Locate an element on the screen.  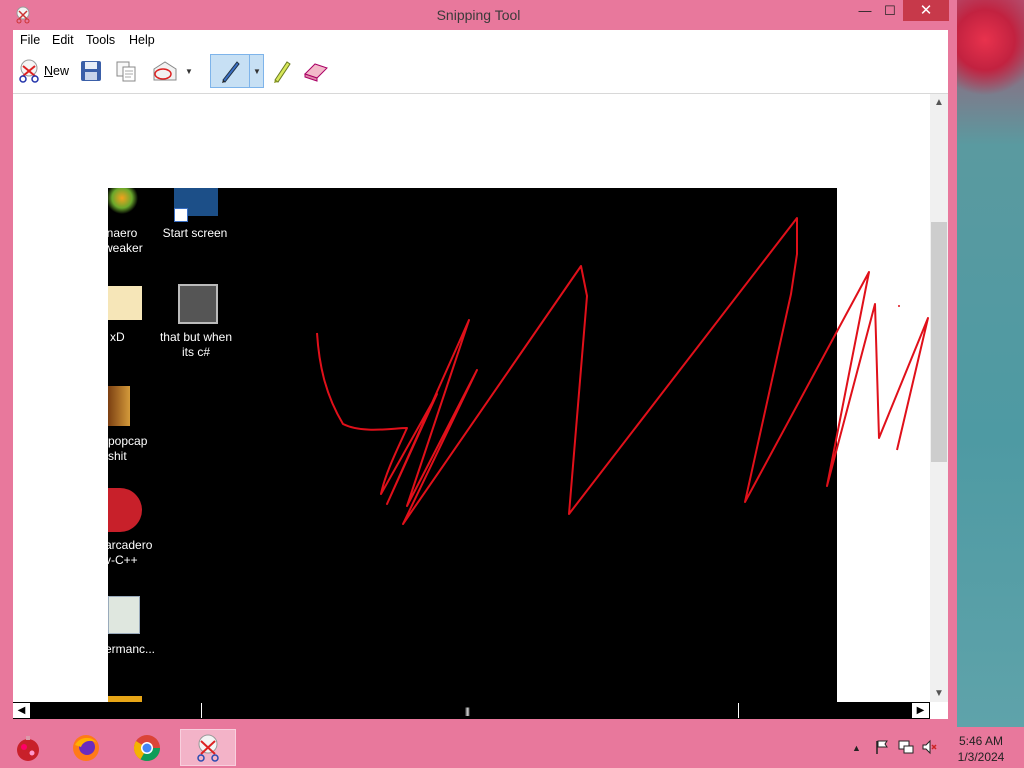
send-dropdown-arrow-icon: ▼ is located at coordinates (189, 71).